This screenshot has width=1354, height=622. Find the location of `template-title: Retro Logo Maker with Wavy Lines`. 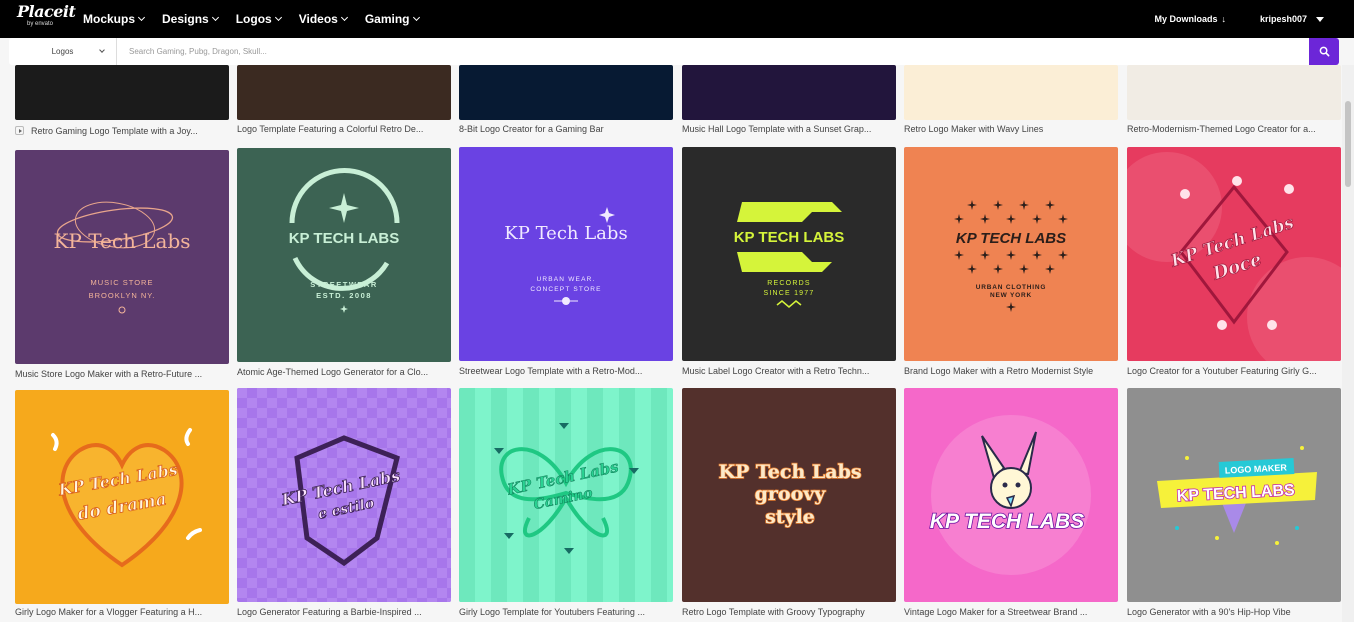

template-title: Retro Logo Maker with Wavy Lines is located at coordinates (974, 129).